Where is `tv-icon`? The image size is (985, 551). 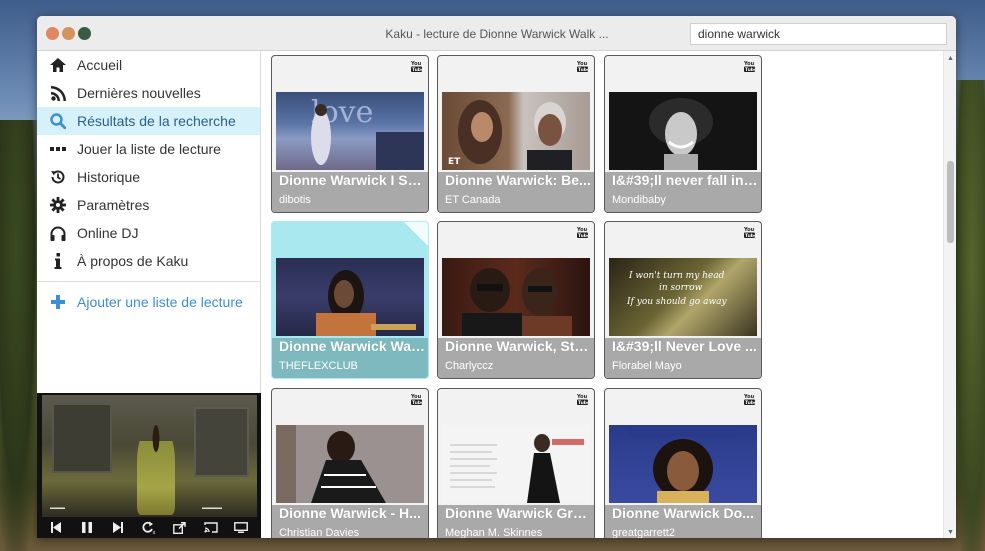
tv-icon is located at coordinates (241, 528).